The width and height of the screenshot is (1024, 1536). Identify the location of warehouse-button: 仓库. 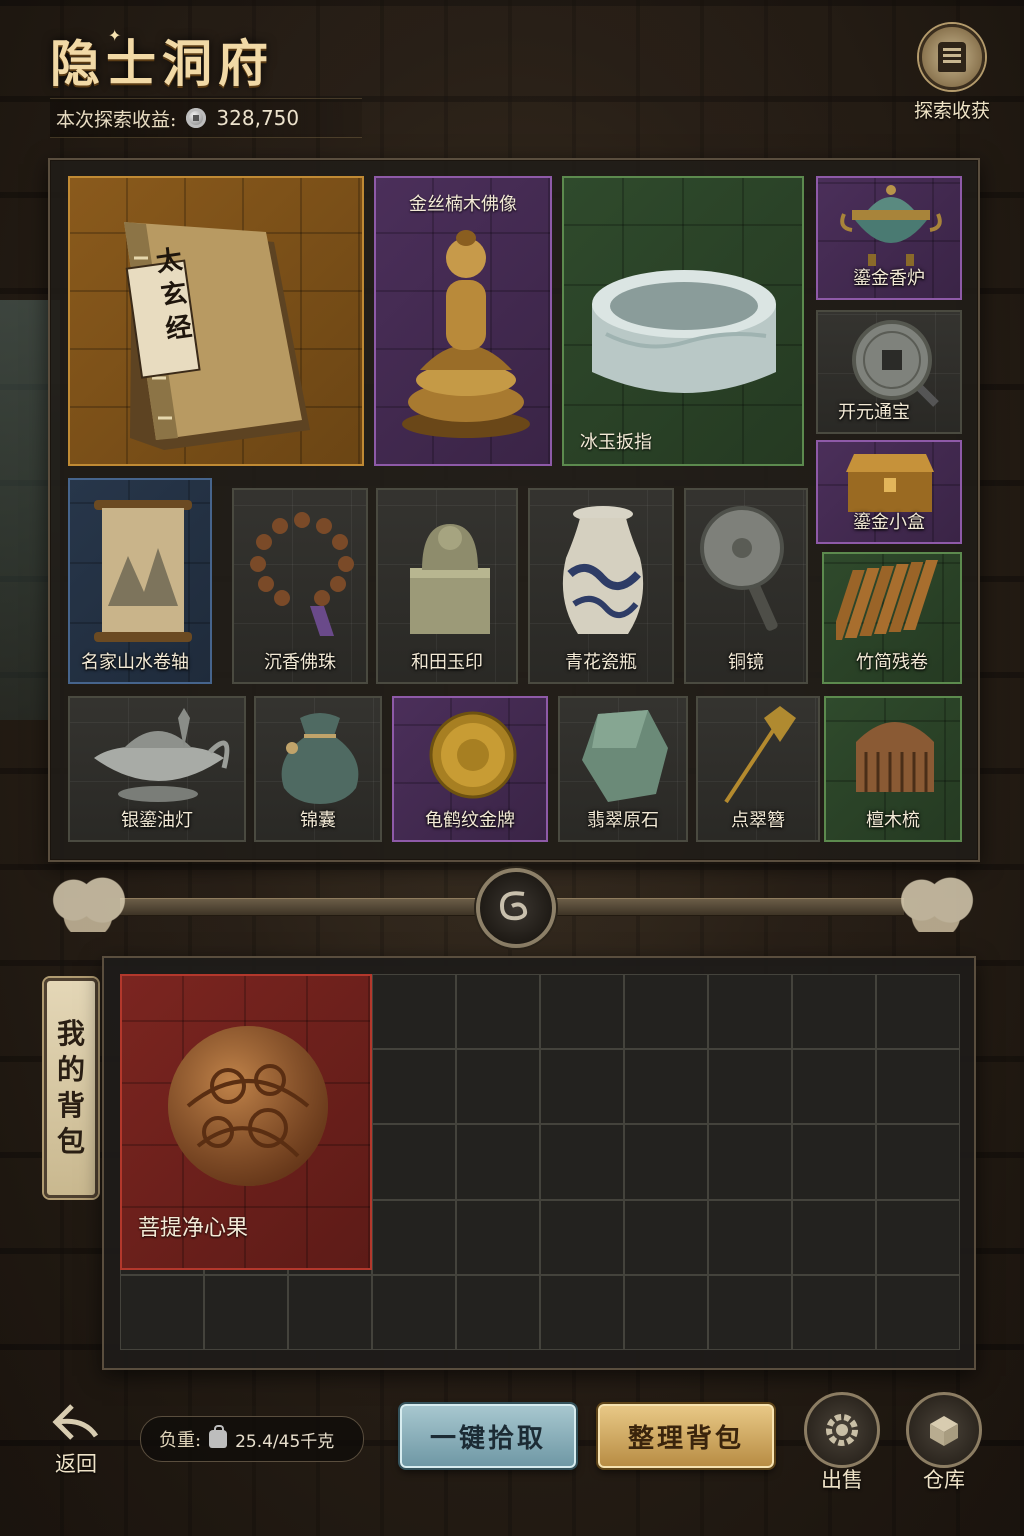
(944, 1443).